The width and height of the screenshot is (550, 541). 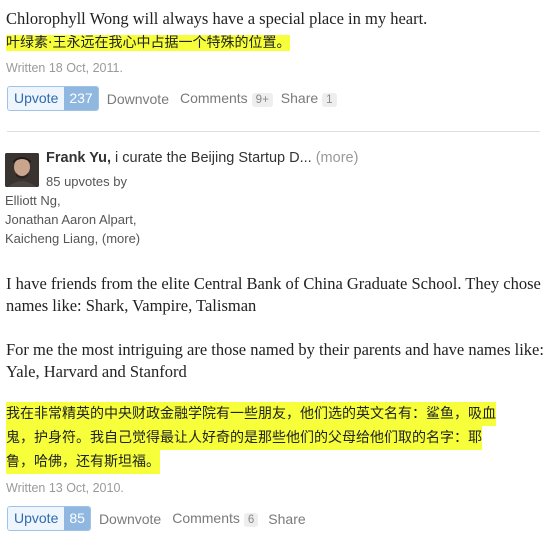 What do you see at coordinates (130, 519) in the screenshot?
I see `answer-2-downvote-link: Downvote` at bounding box center [130, 519].